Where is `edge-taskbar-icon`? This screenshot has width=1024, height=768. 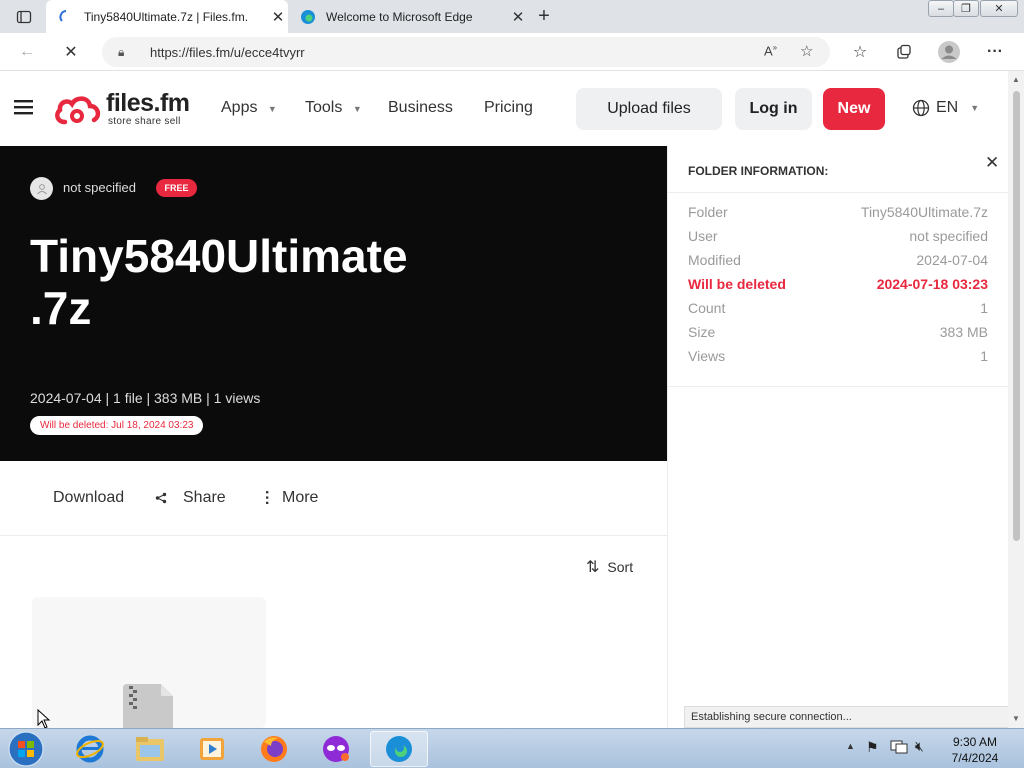 edge-taskbar-icon is located at coordinates (399, 749).